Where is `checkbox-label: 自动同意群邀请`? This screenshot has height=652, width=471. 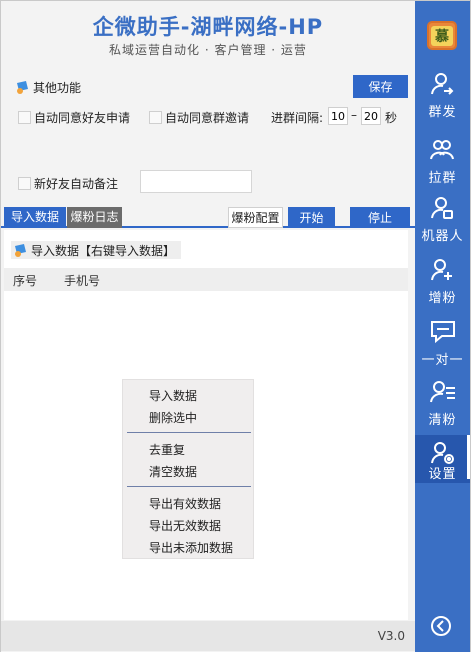
checkbox-label: 自动同意群邀请 is located at coordinates (207, 118).